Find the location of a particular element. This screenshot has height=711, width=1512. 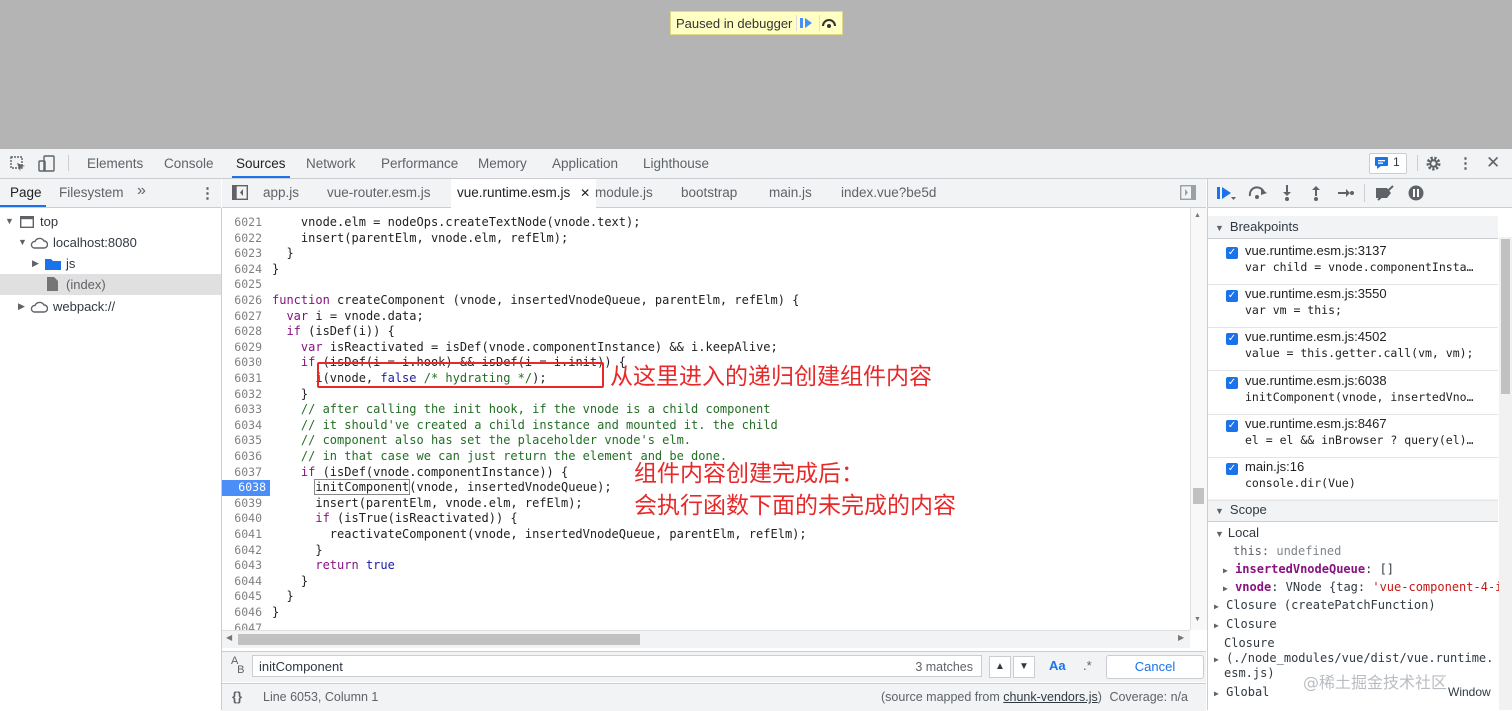

file-tab-main-js: main.js is located at coordinates (790, 193).